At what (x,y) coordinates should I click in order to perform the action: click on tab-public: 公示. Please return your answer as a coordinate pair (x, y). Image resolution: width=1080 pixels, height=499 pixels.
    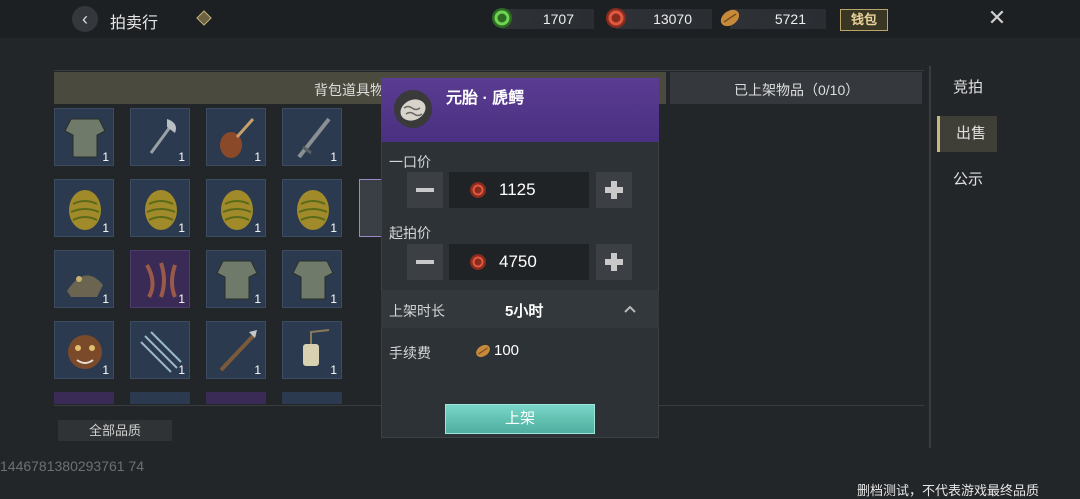
    Looking at the image, I should click on (967, 180).